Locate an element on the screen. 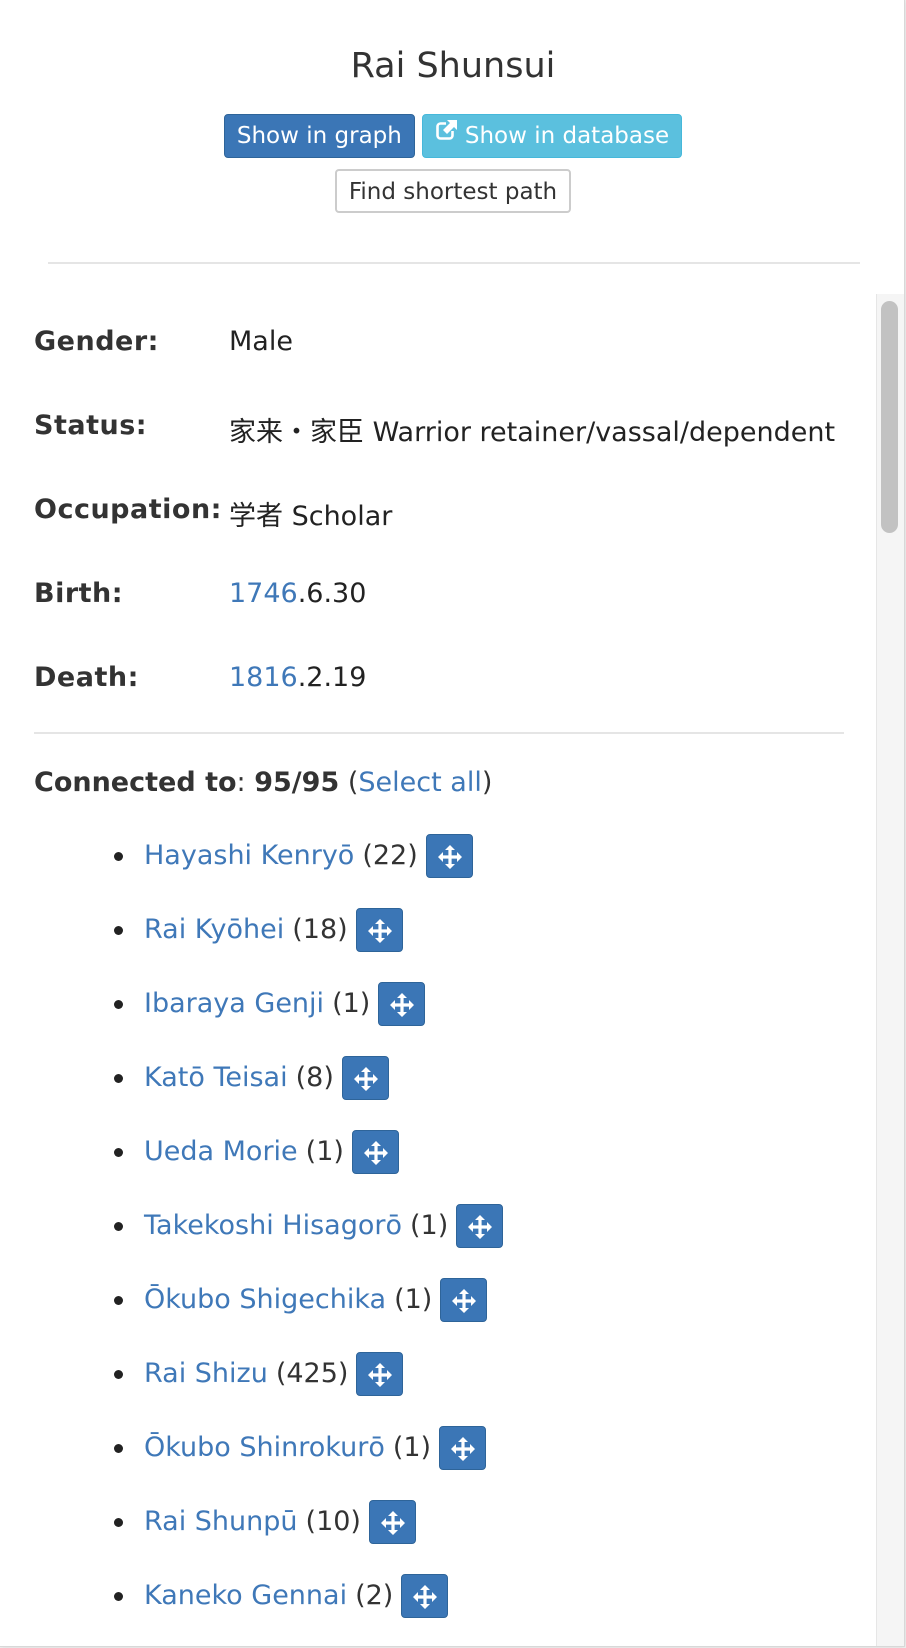 The height and width of the screenshot is (1648, 906). connection-list-item: Ōkubo Shigechika (1) is located at coordinates (435, 1315).